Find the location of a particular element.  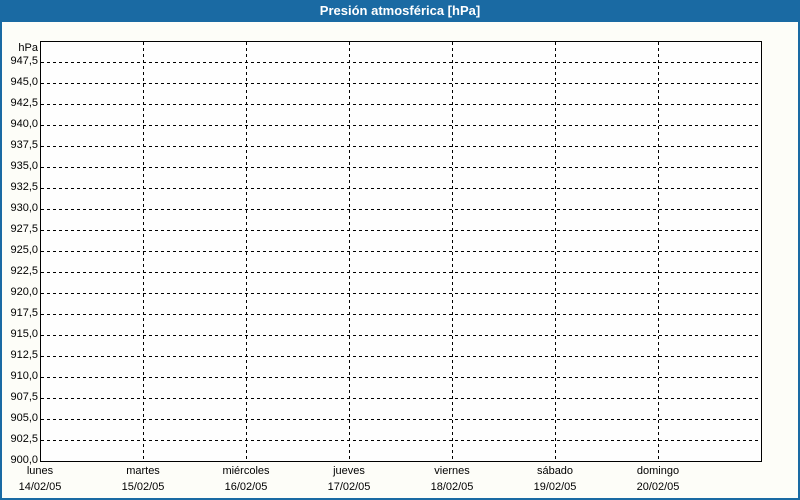

x-day-label: domingo is located at coordinates (658, 471).